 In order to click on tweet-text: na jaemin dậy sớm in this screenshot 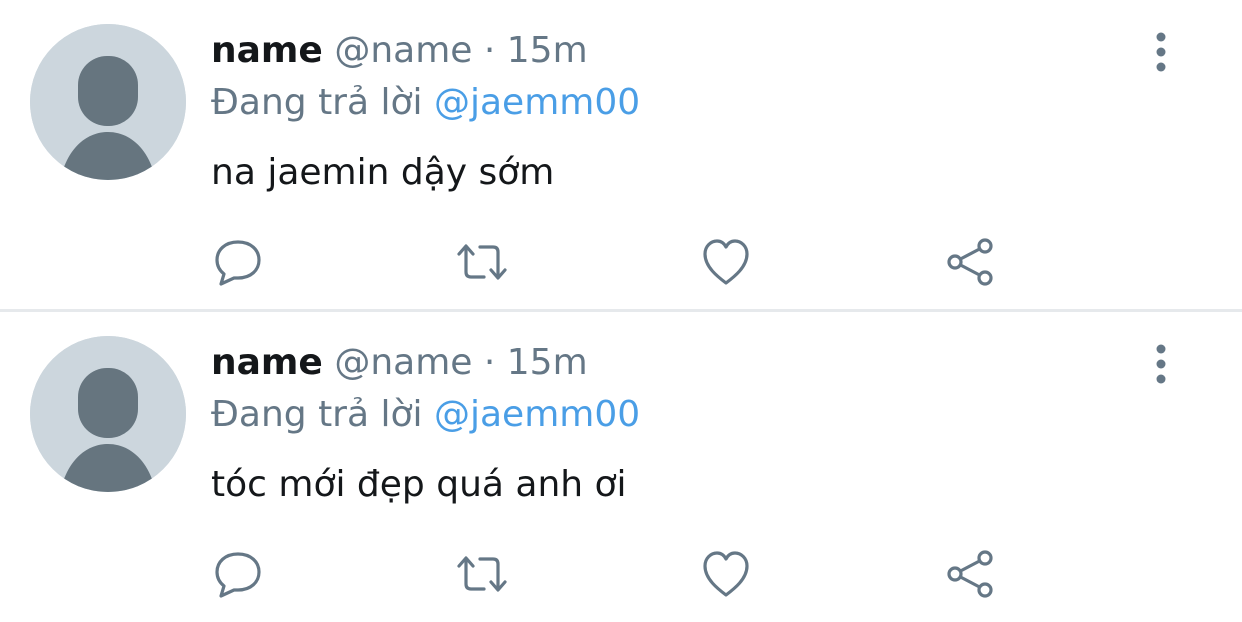, I will do `click(383, 172)`.